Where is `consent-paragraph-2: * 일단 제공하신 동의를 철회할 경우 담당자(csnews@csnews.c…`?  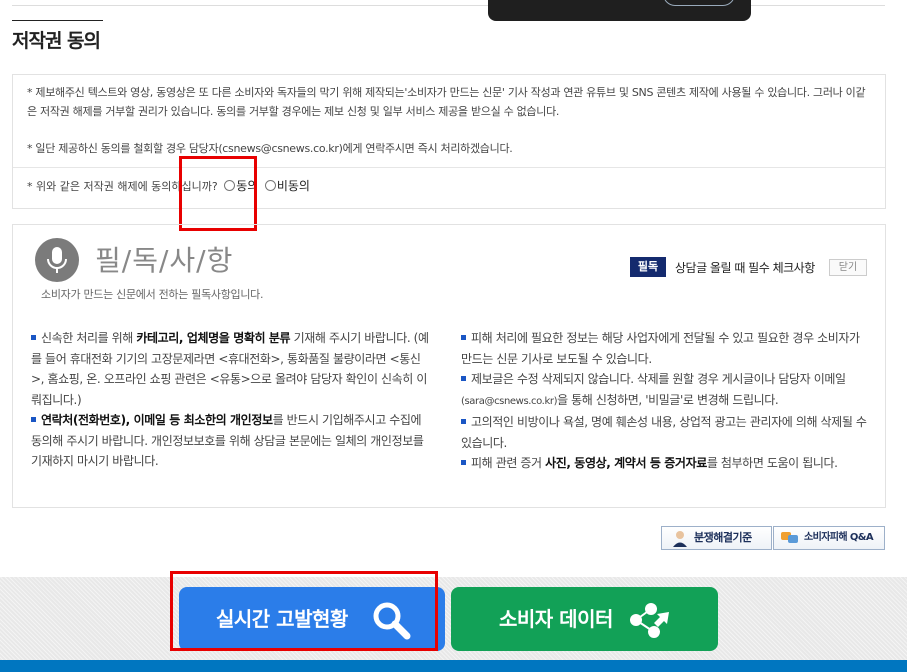
consent-paragraph-2: * 일단 제공하신 동의를 철회할 경우 담당자(csnews@csnews.c… is located at coordinates (270, 148).